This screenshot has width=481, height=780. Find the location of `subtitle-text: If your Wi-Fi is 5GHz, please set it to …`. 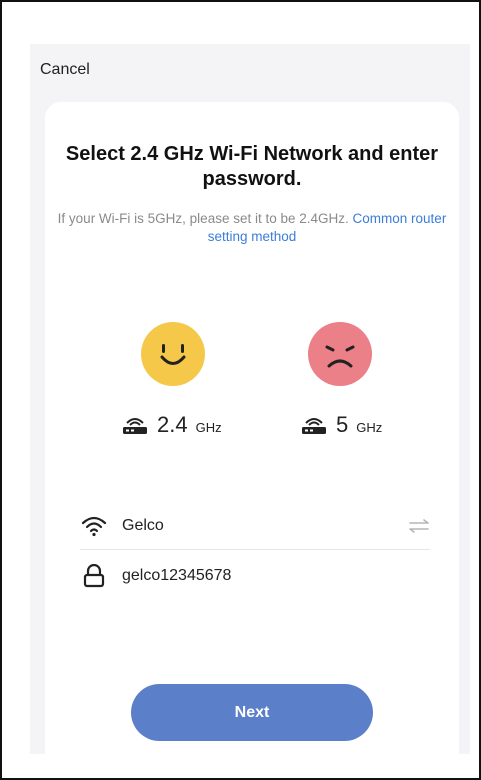

subtitle-text: If your Wi-Fi is 5GHz, please set it to … is located at coordinates (203, 218).